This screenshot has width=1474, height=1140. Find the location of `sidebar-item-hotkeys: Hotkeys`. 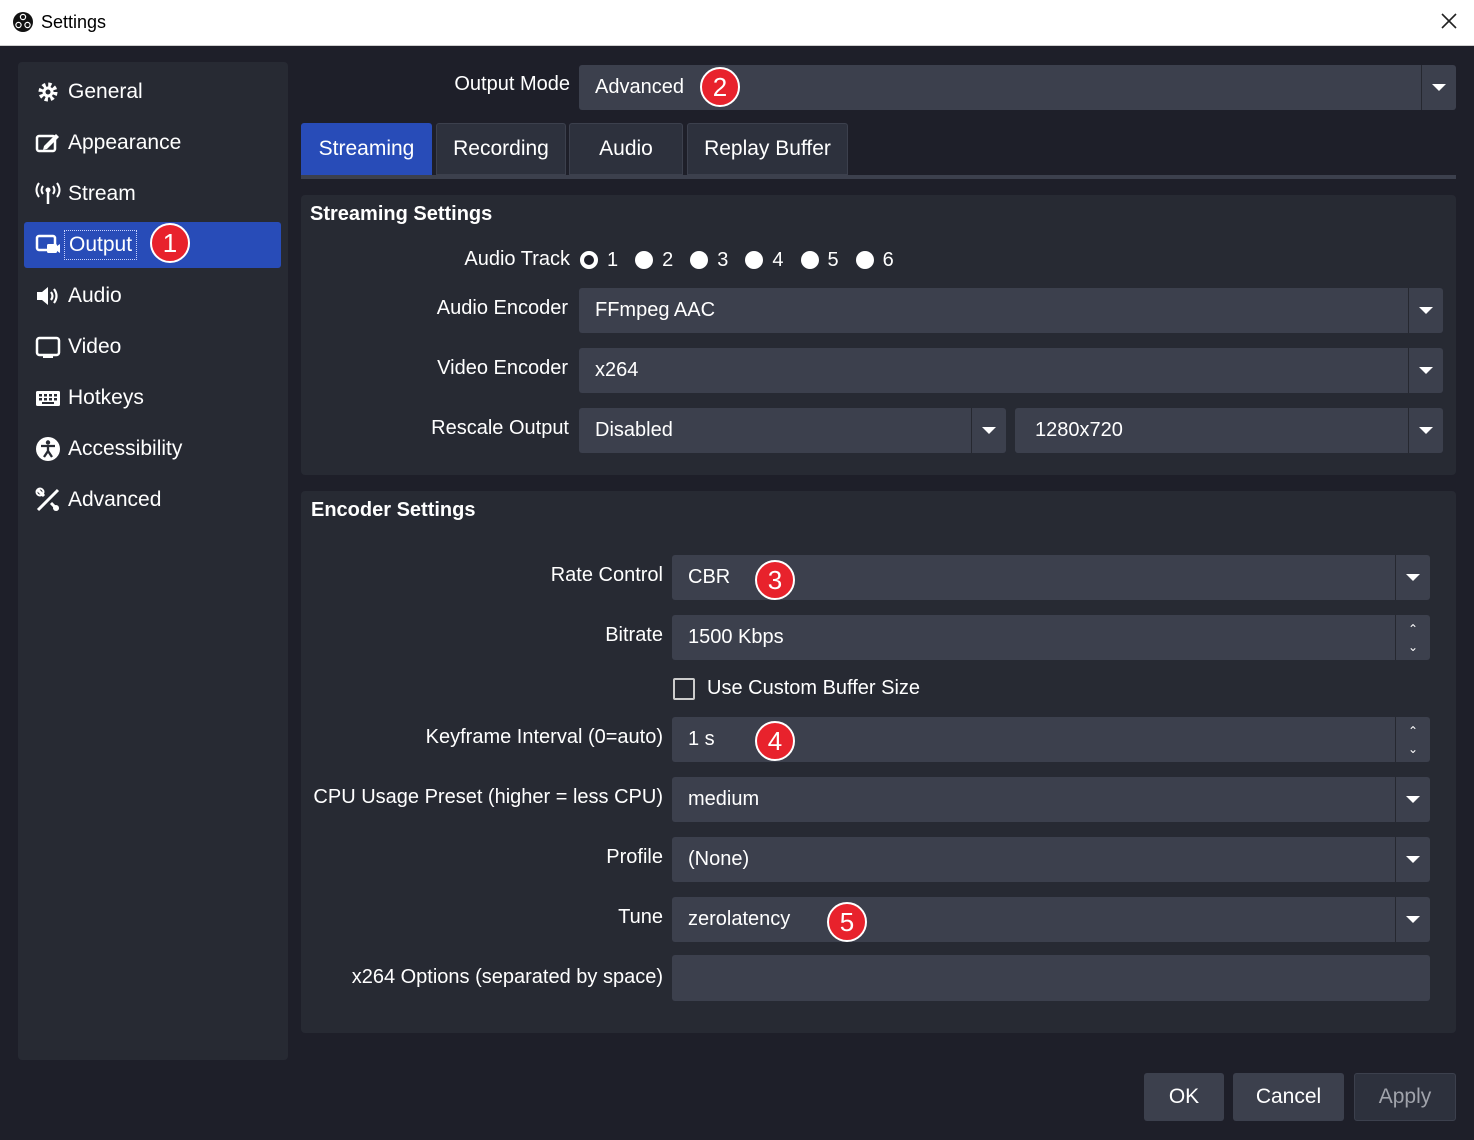

sidebar-item-hotkeys: Hotkeys is located at coordinates (152, 398).